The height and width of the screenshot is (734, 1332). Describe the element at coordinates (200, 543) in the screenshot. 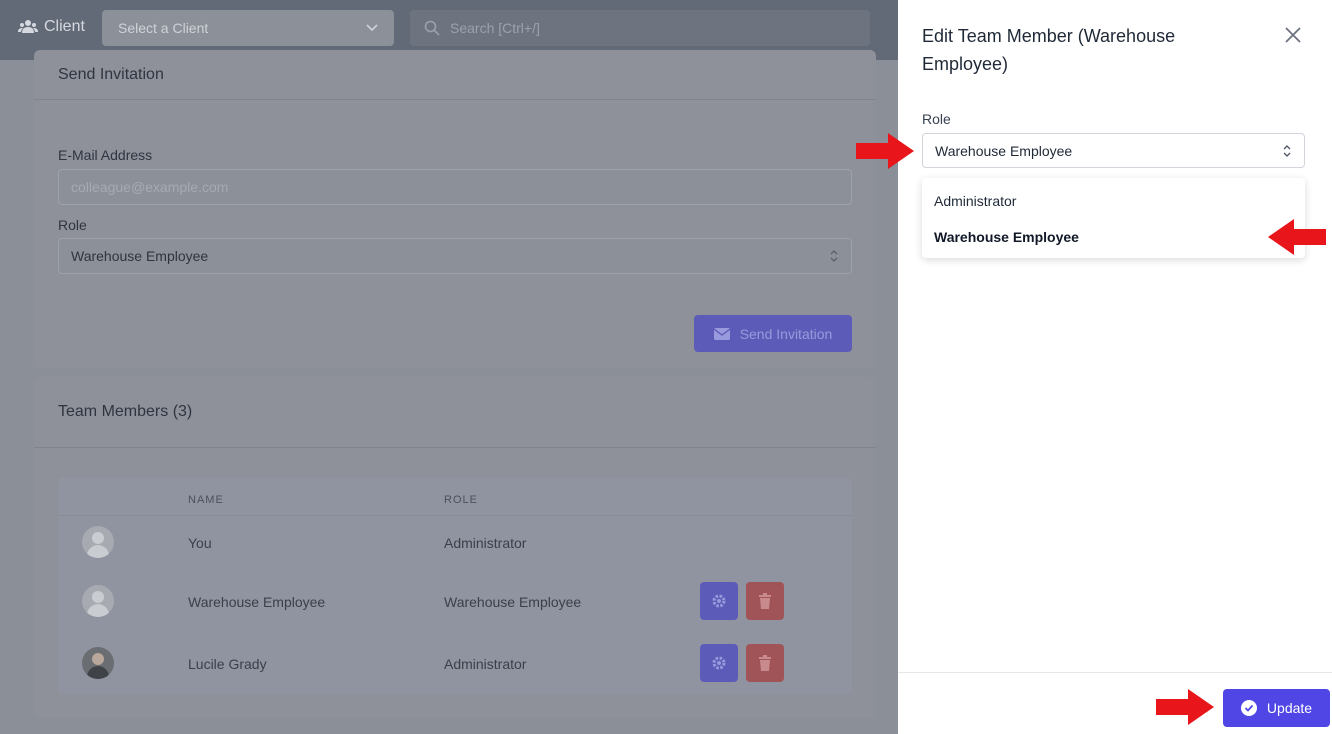

I see `member-name: You` at that location.